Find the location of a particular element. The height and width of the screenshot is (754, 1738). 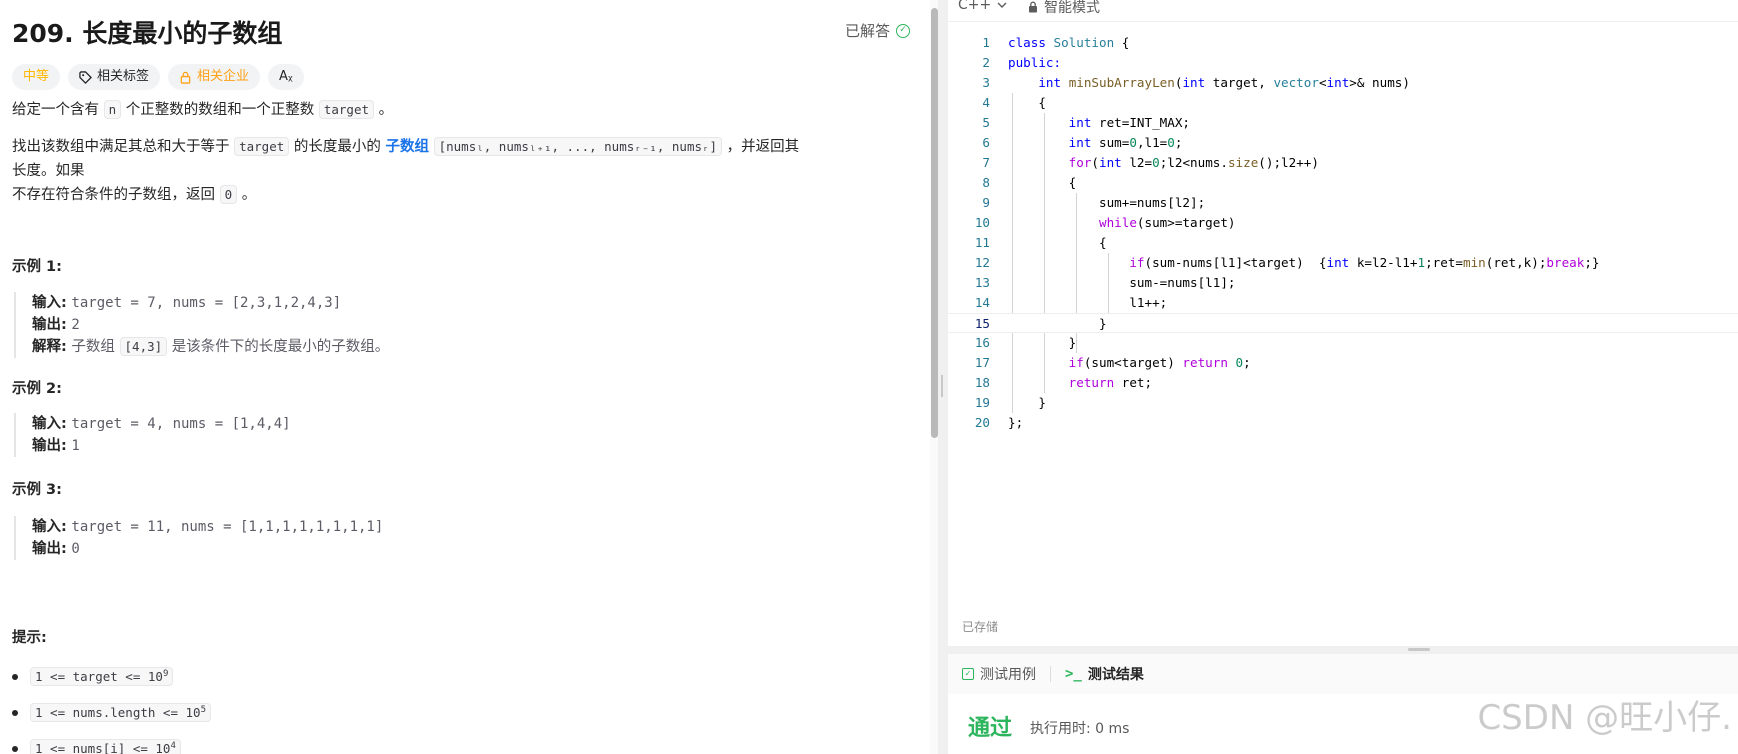

translate-button: Aᵪ is located at coordinates (286, 77).